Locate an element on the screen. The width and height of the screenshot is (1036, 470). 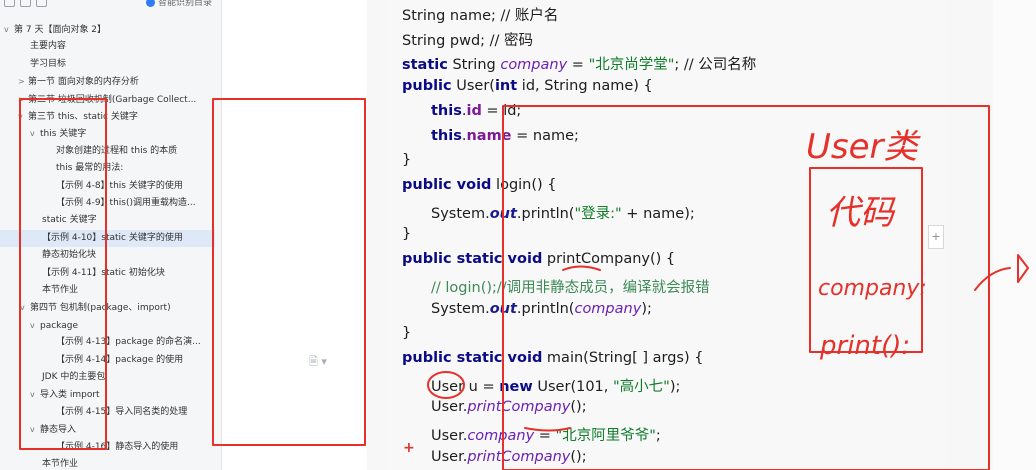
toc-item: > 第一节 面向对象的内存分析 is located at coordinates (107, 81).